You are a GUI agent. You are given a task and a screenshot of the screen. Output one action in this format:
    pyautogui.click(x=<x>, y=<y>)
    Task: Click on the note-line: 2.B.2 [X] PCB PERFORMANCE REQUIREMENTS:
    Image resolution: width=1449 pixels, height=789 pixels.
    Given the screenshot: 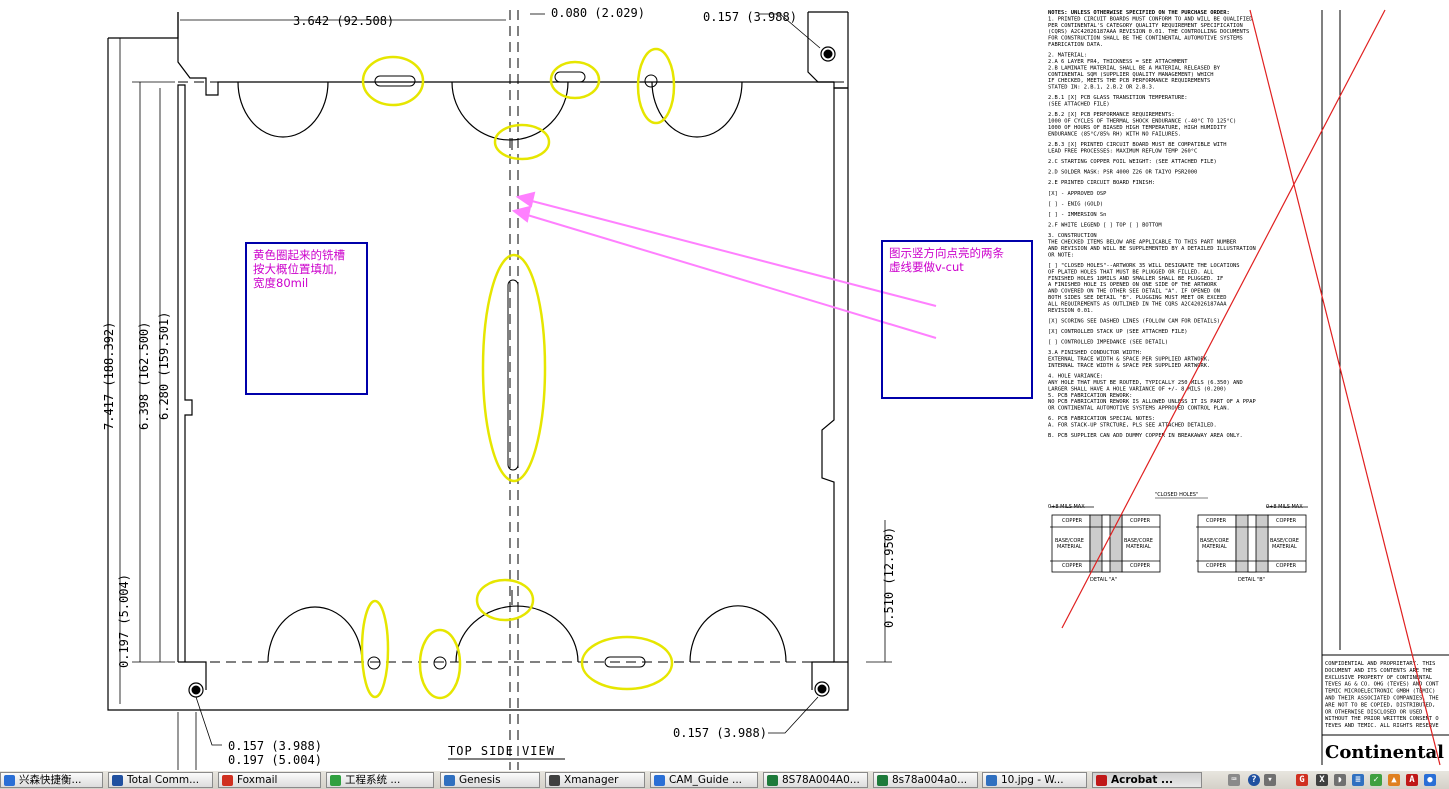 What is the action you would take?
    pyautogui.click(x=1111, y=115)
    